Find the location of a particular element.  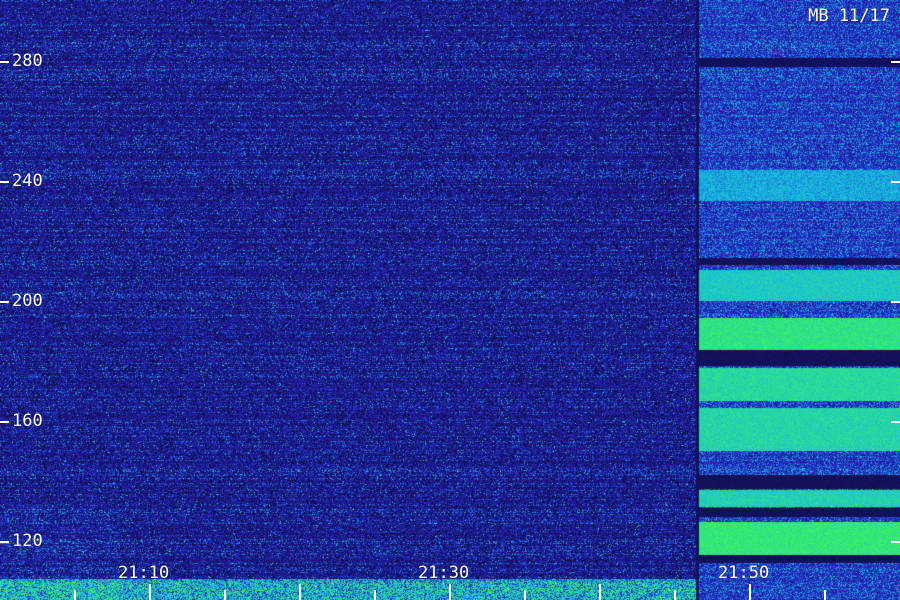

y-tick-label: 240 is located at coordinates (27, 181).